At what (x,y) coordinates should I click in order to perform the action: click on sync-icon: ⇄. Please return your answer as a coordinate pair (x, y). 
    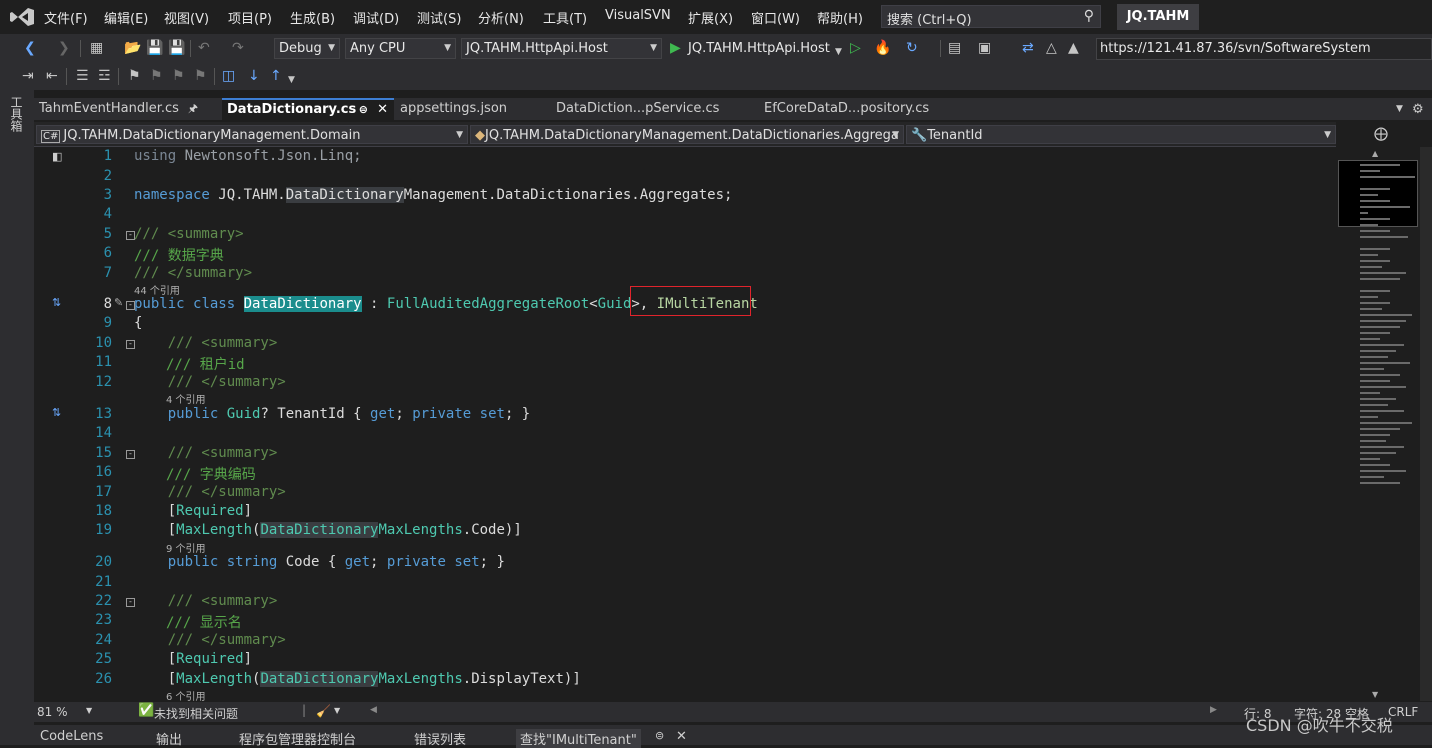
    Looking at the image, I should click on (1028, 48).